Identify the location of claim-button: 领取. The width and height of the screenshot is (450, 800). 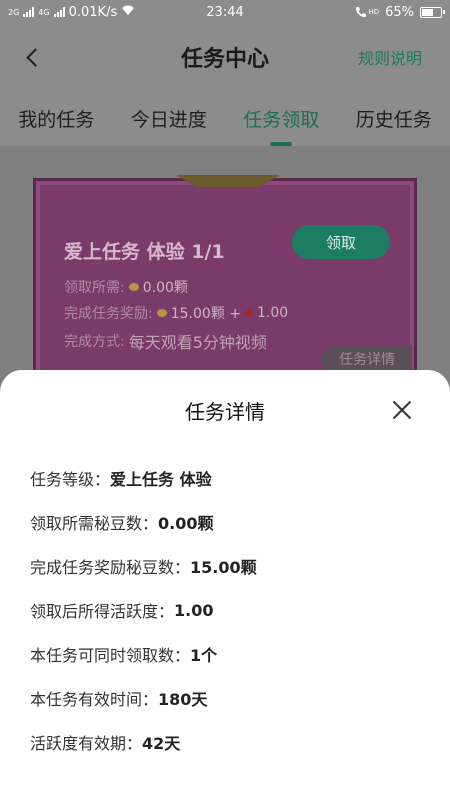
(341, 242).